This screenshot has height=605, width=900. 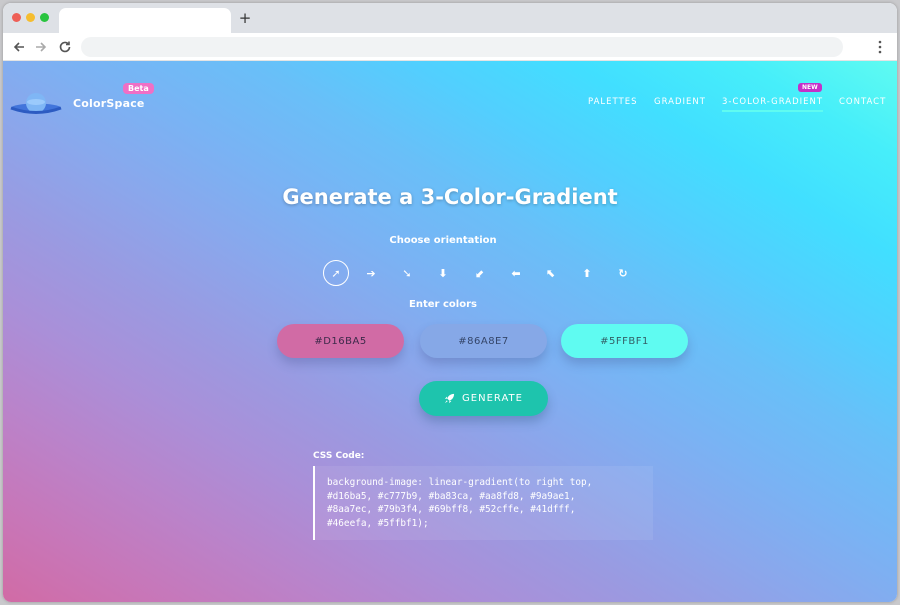 What do you see at coordinates (44, 17) in the screenshot?
I see `maximize-window-button` at bounding box center [44, 17].